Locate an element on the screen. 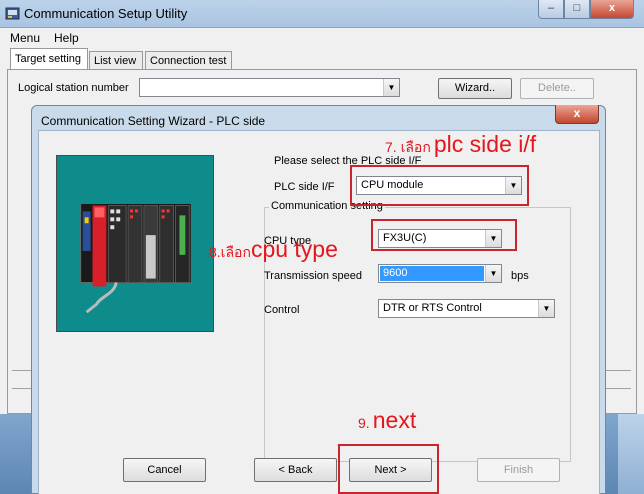 The height and width of the screenshot is (494, 644). menu-item-help: Help is located at coordinates (66, 38).